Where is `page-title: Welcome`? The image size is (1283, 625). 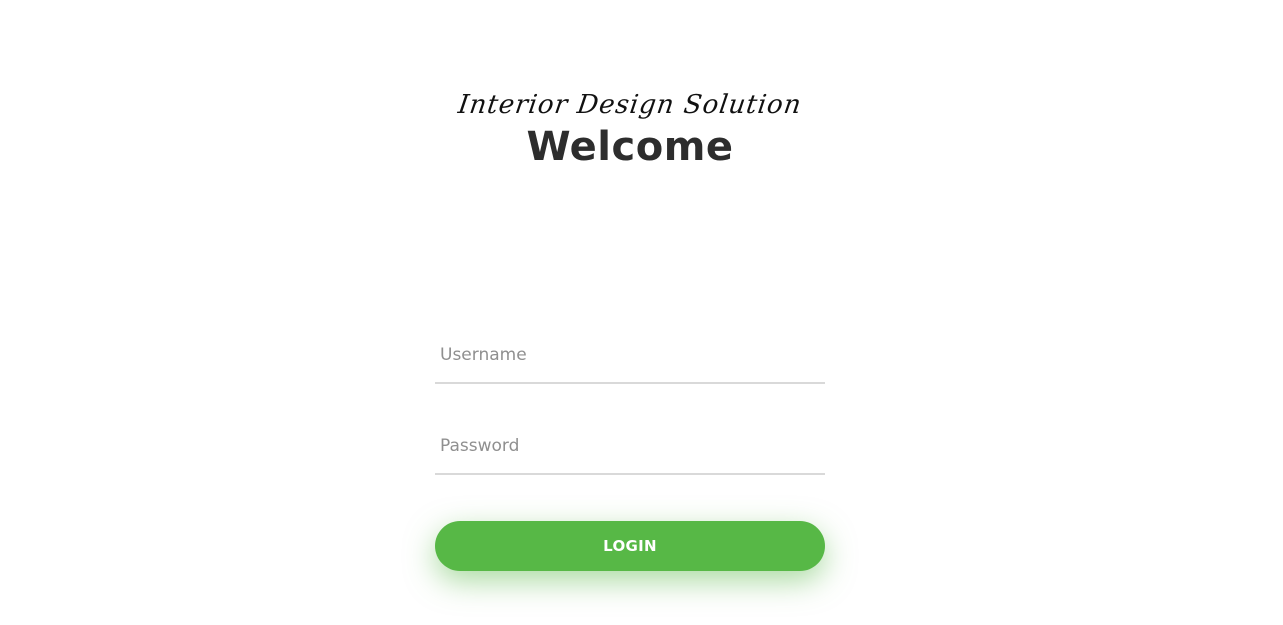
page-title: Welcome is located at coordinates (630, 147).